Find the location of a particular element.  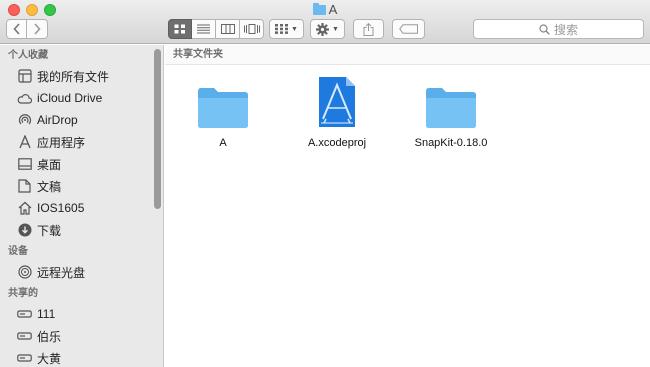

tag-icon is located at coordinates (408, 29).